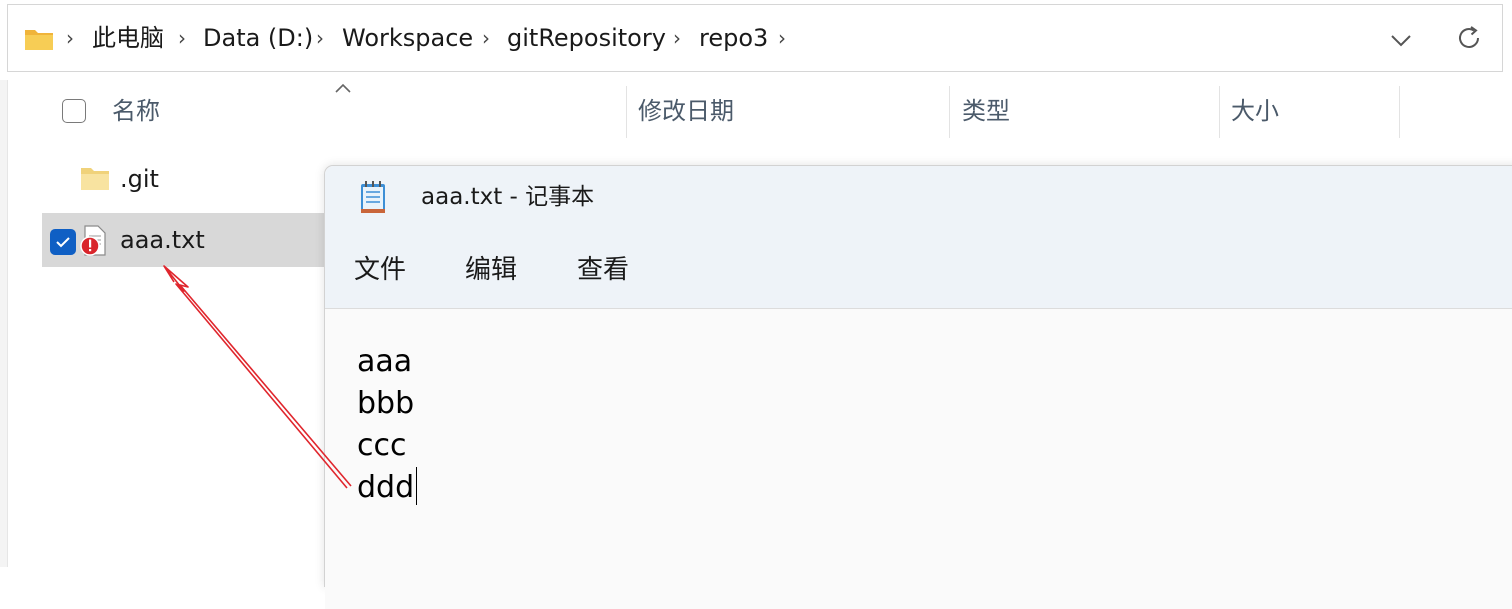 The height and width of the screenshot is (609, 1512). I want to click on chevron-down-icon, so click(1401, 40).